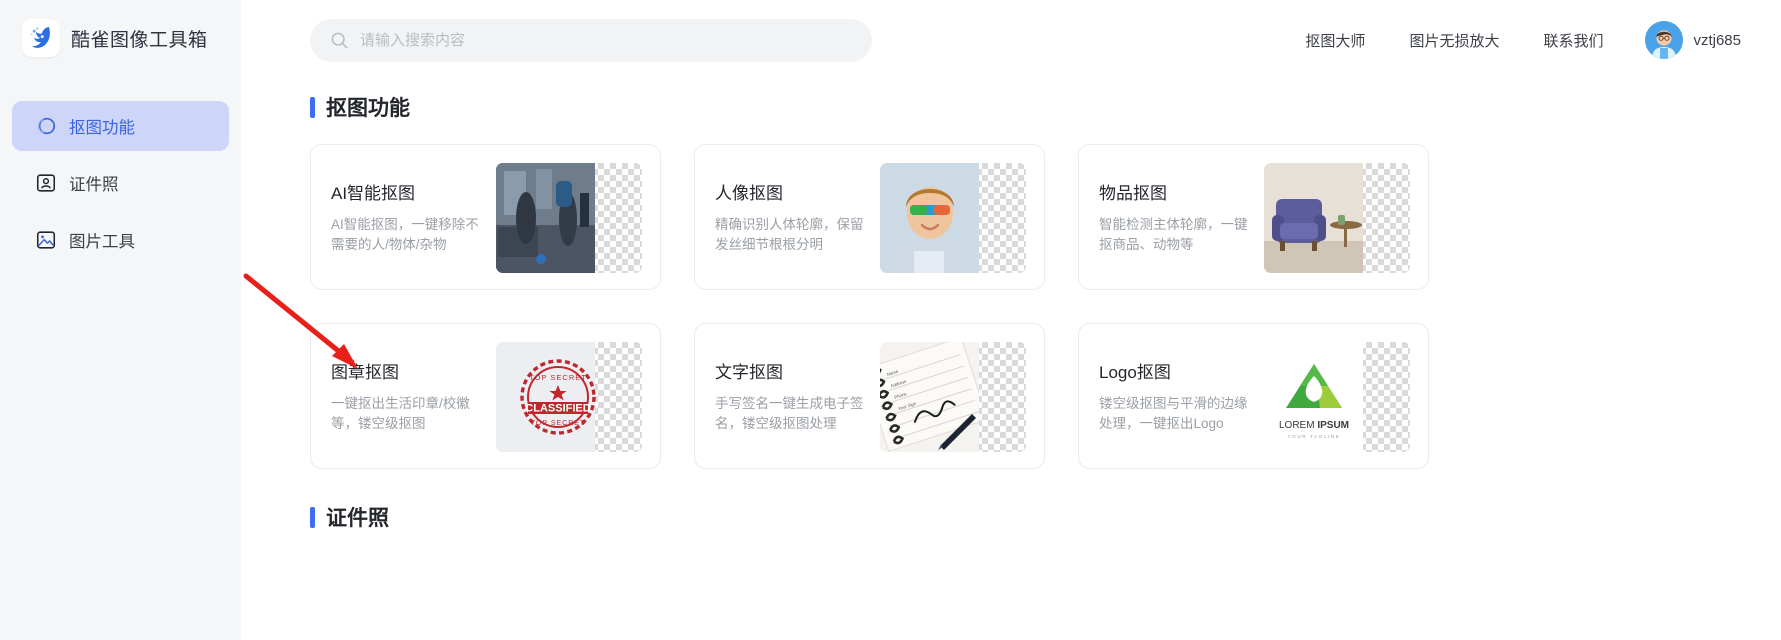  I want to click on sidebar-item-label: 证件照, so click(94, 185).